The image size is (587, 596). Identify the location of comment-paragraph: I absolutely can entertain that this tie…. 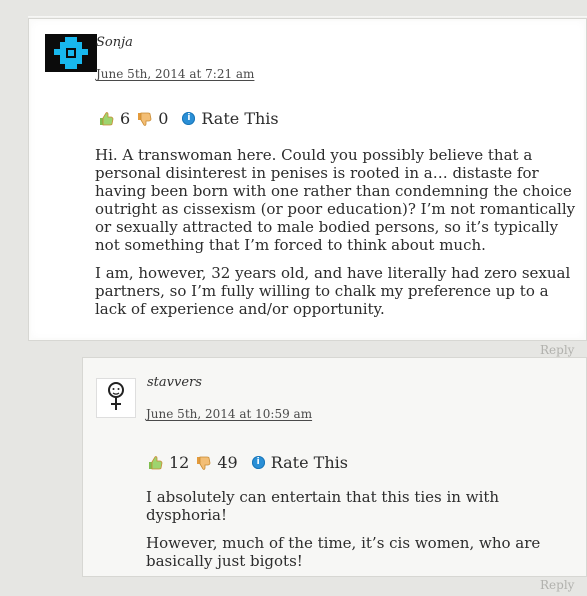
(323, 506).